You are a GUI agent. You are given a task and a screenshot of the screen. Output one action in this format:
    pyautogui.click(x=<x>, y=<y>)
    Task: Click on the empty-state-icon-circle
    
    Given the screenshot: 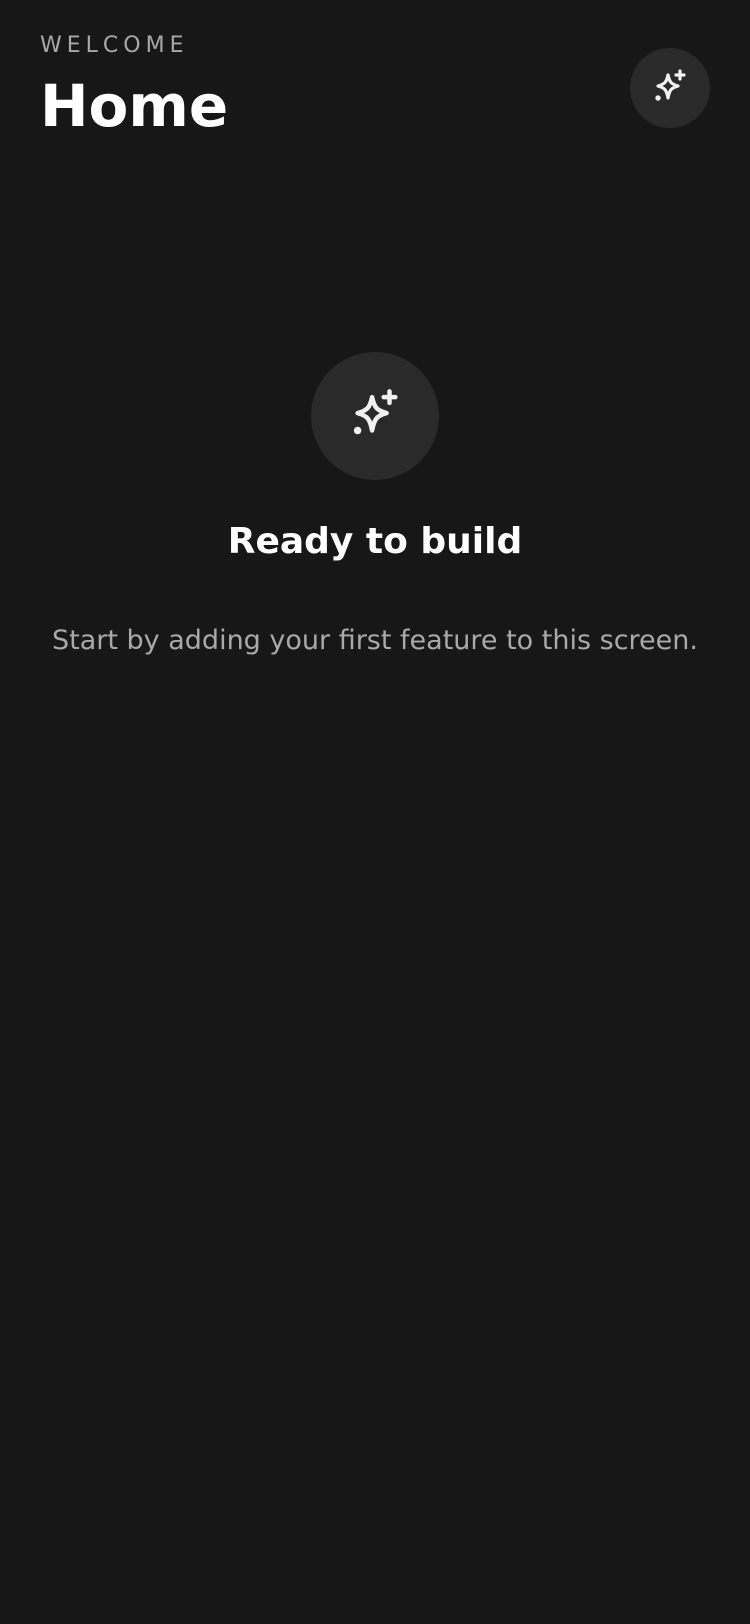 What is the action you would take?
    pyautogui.click(x=375, y=416)
    